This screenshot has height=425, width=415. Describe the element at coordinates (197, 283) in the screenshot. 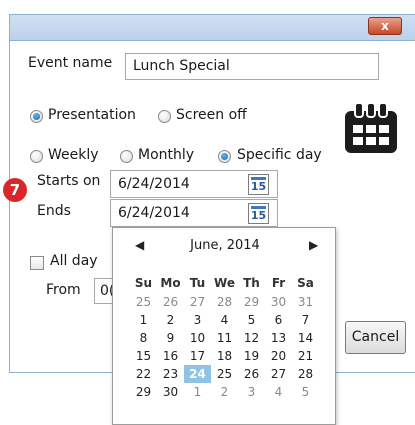

I see `weekday-header: Tu` at that location.